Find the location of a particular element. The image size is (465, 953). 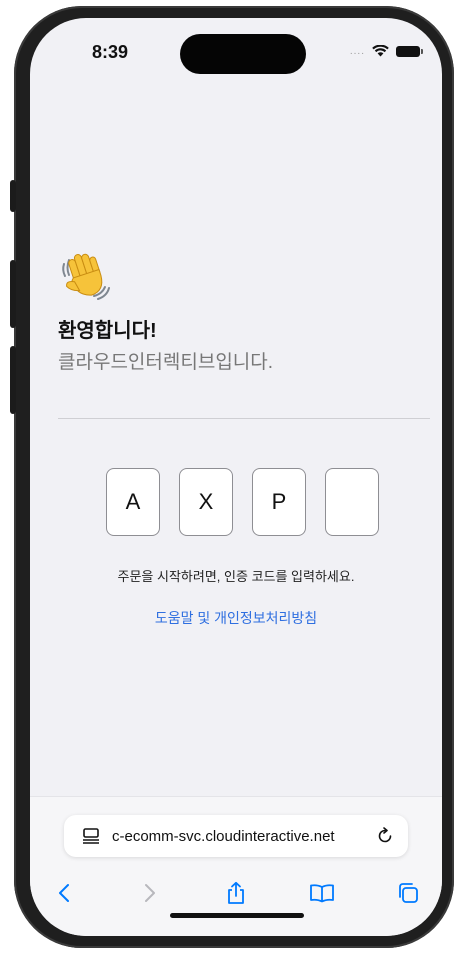

back-icon is located at coordinates (64, 893).